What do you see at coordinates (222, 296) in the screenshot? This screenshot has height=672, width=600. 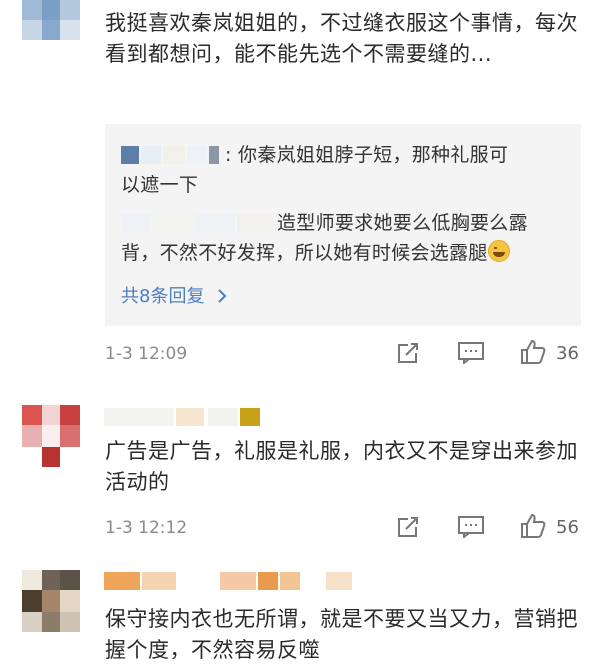 I see `chevron-right-icon` at bounding box center [222, 296].